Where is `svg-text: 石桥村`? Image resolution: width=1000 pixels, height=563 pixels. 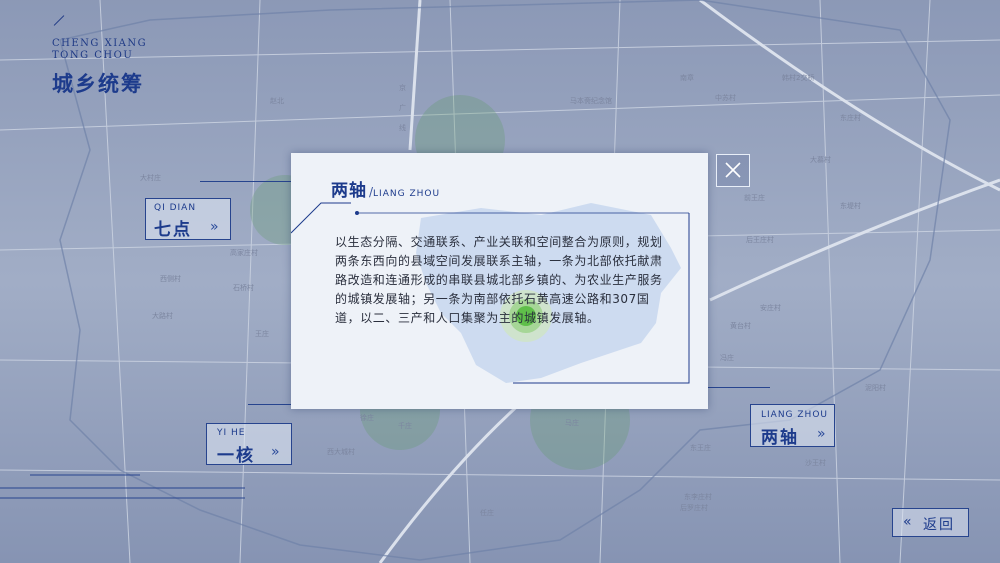
svg-text: 石桥村 is located at coordinates (243, 287).